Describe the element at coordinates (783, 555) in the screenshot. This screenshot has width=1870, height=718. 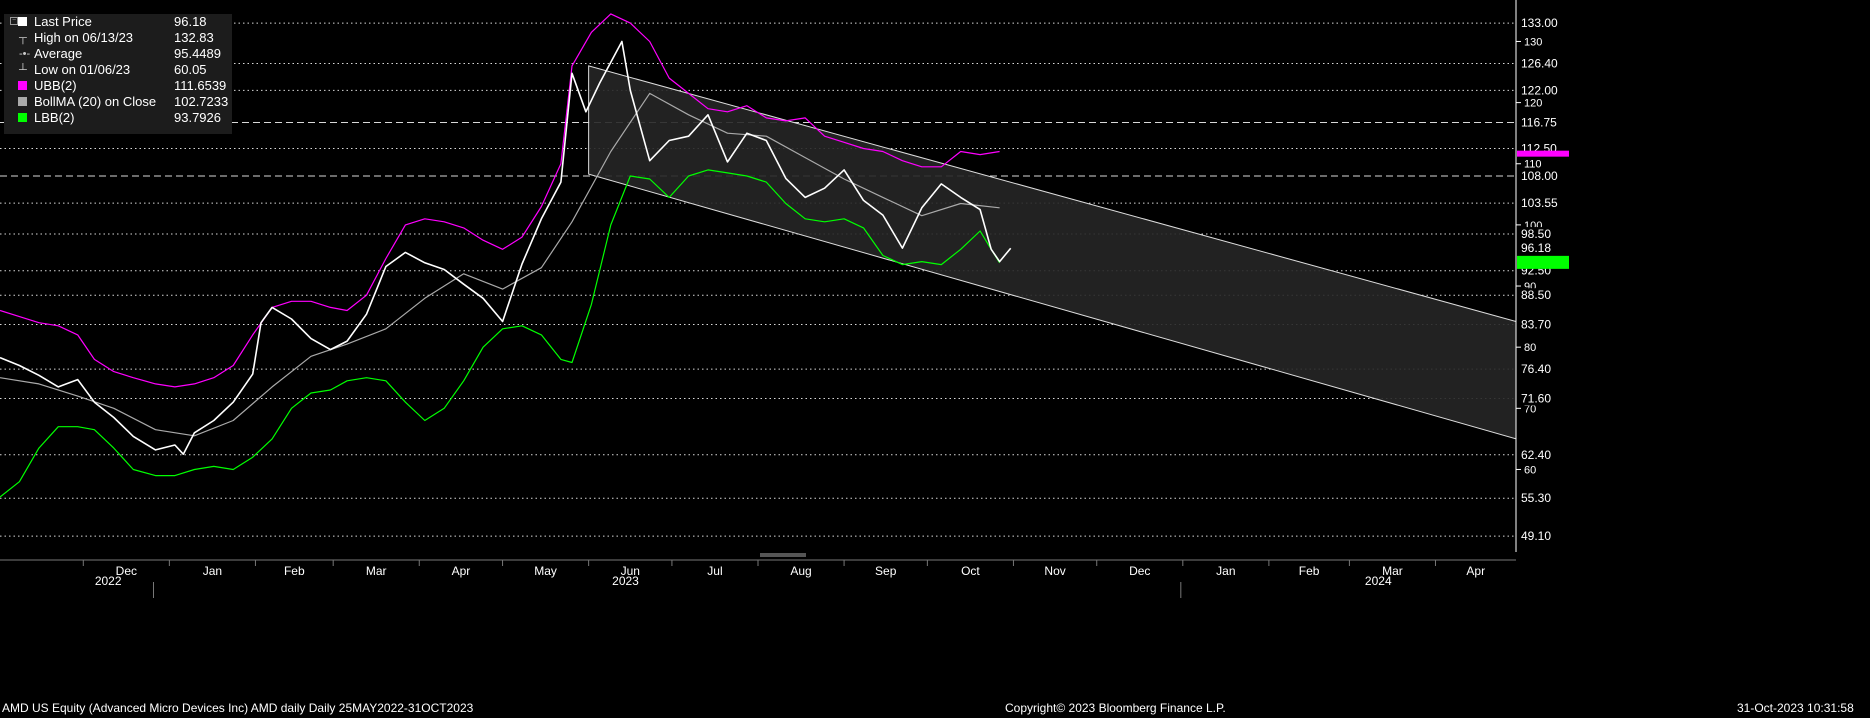
I see `scroll-handle` at that location.